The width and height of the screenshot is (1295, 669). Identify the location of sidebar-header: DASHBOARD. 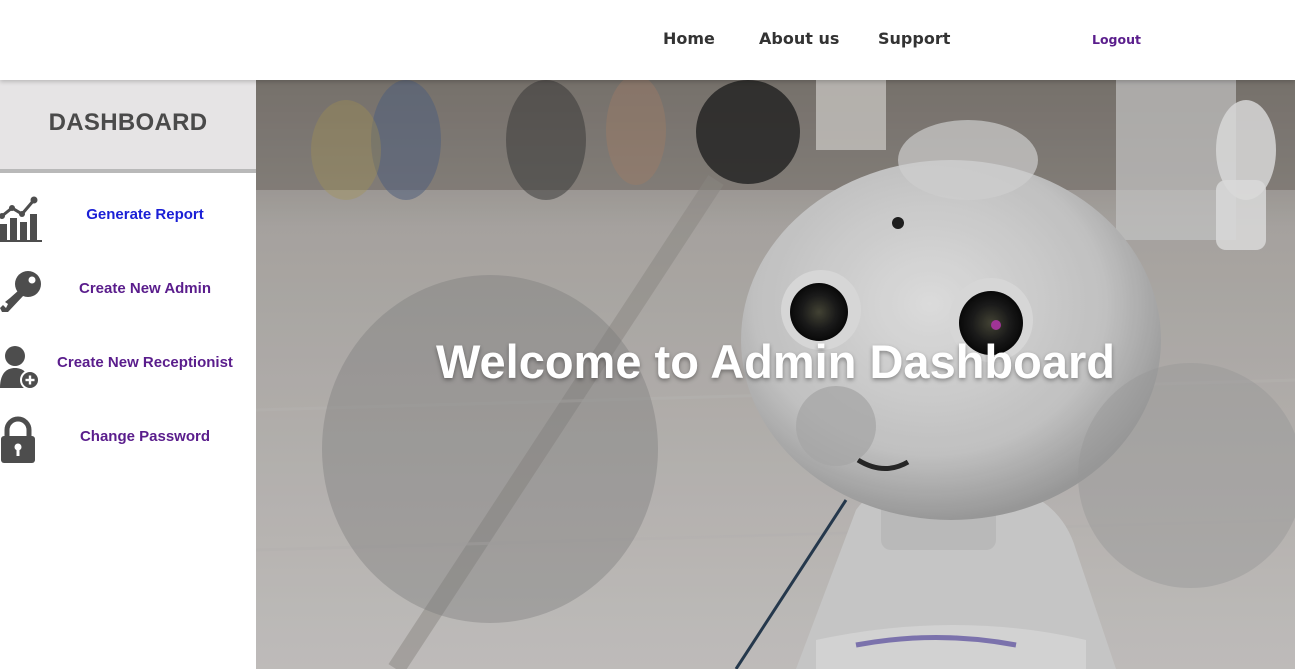
(128, 126).